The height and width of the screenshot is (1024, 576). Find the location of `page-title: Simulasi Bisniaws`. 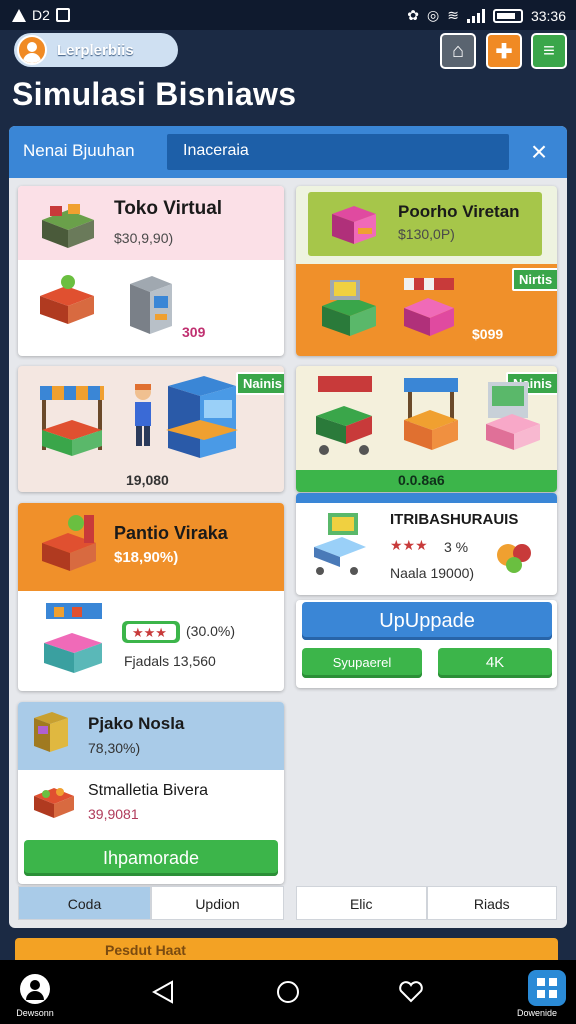

page-title: Simulasi Bisniaws is located at coordinates (154, 94).